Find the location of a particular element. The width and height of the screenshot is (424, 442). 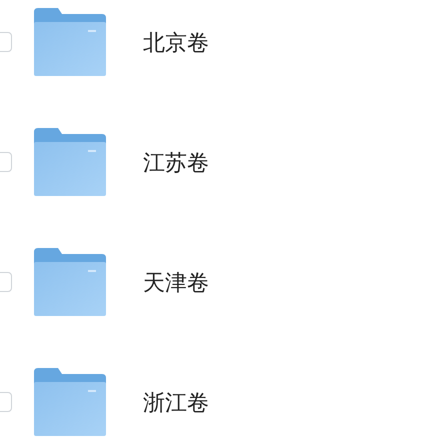

folder-name: 北京卷 is located at coordinates (176, 44).